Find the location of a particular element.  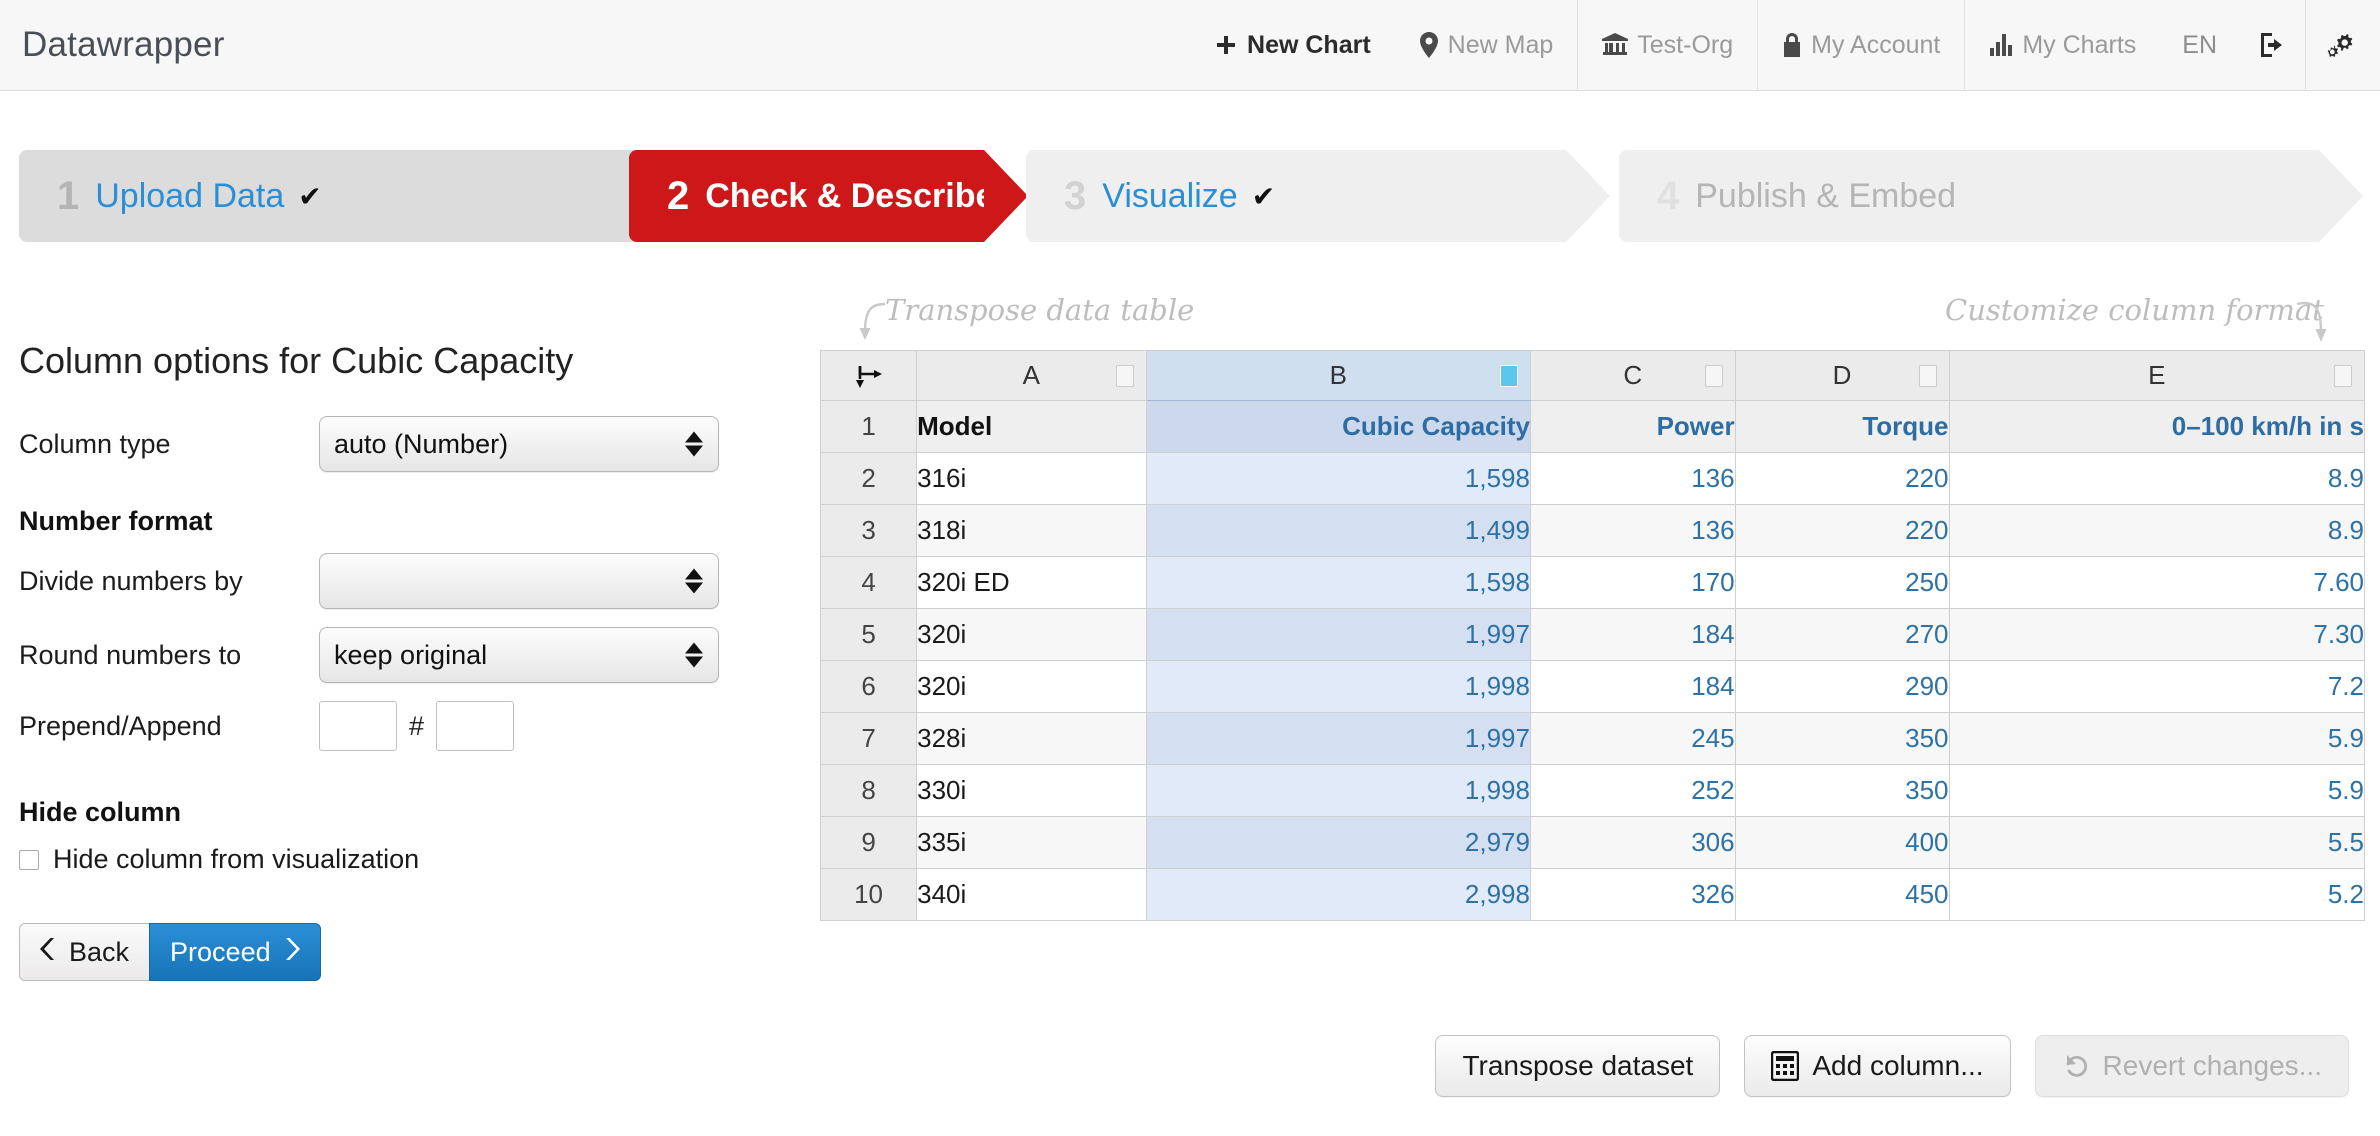

cell-model: 318i is located at coordinates (1031, 530).